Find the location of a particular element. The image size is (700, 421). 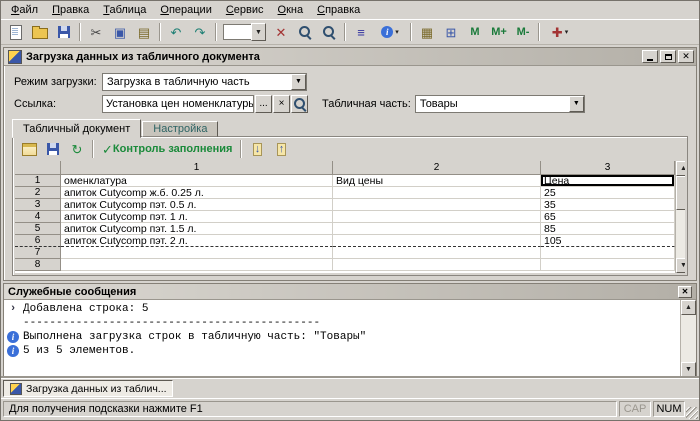

export-rows-button: ↑ is located at coordinates (281, 149).